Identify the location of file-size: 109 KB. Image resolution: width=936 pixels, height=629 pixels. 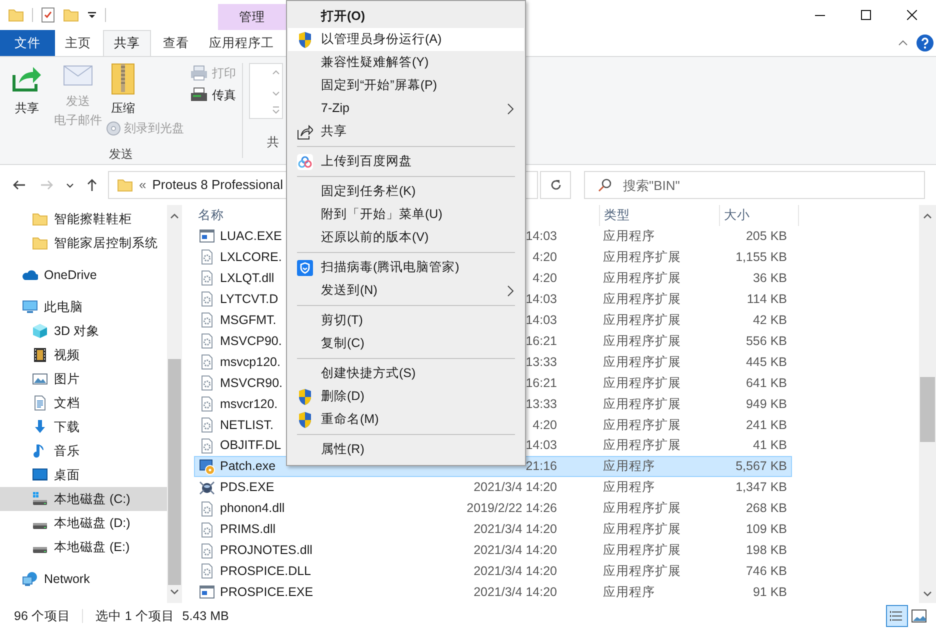
(766, 529).